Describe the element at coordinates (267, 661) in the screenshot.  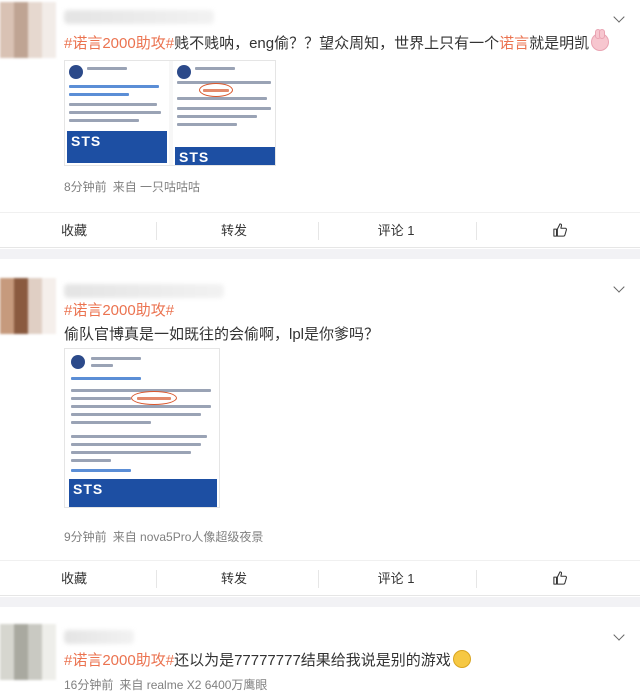
I see `post-text: #诺言2000助攻#还以为是77777777结果给我说是别的游戏` at that location.